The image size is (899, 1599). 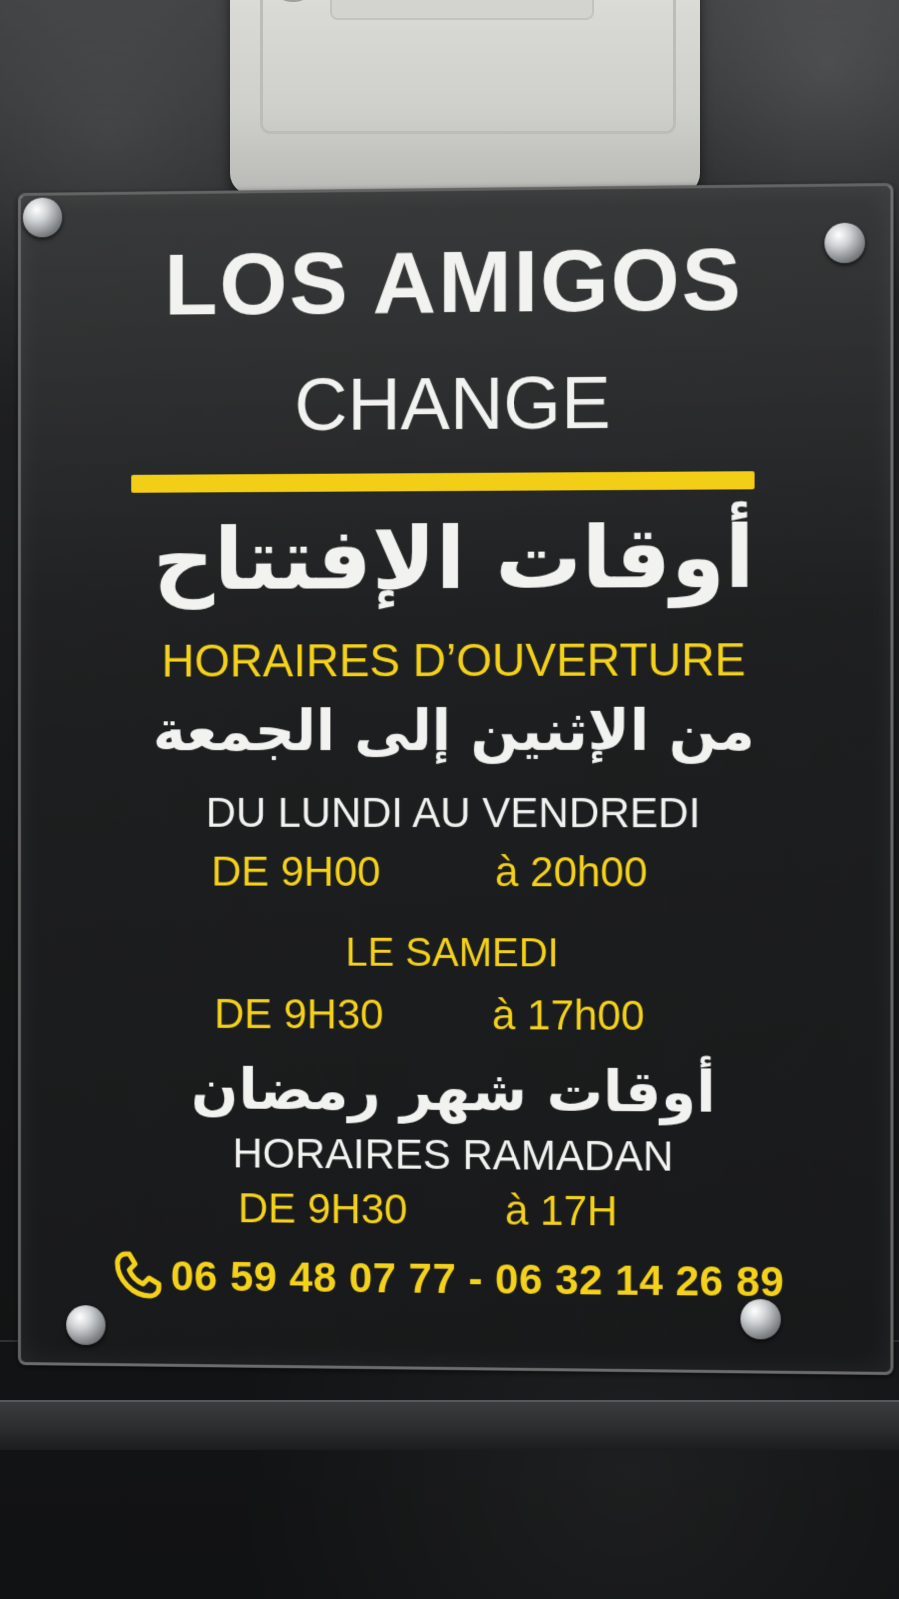 What do you see at coordinates (322, 1208) in the screenshot?
I see `ramadan-open-time: DE 9H30` at bounding box center [322, 1208].